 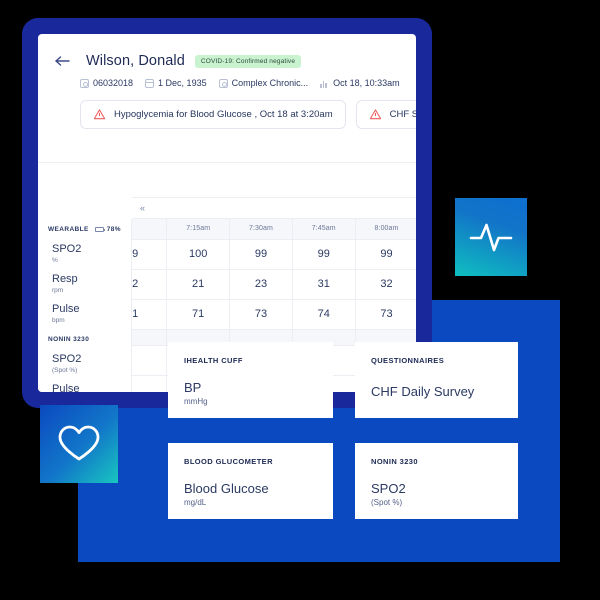 I want to click on time-column-header: 7:45am, so click(x=324, y=229).